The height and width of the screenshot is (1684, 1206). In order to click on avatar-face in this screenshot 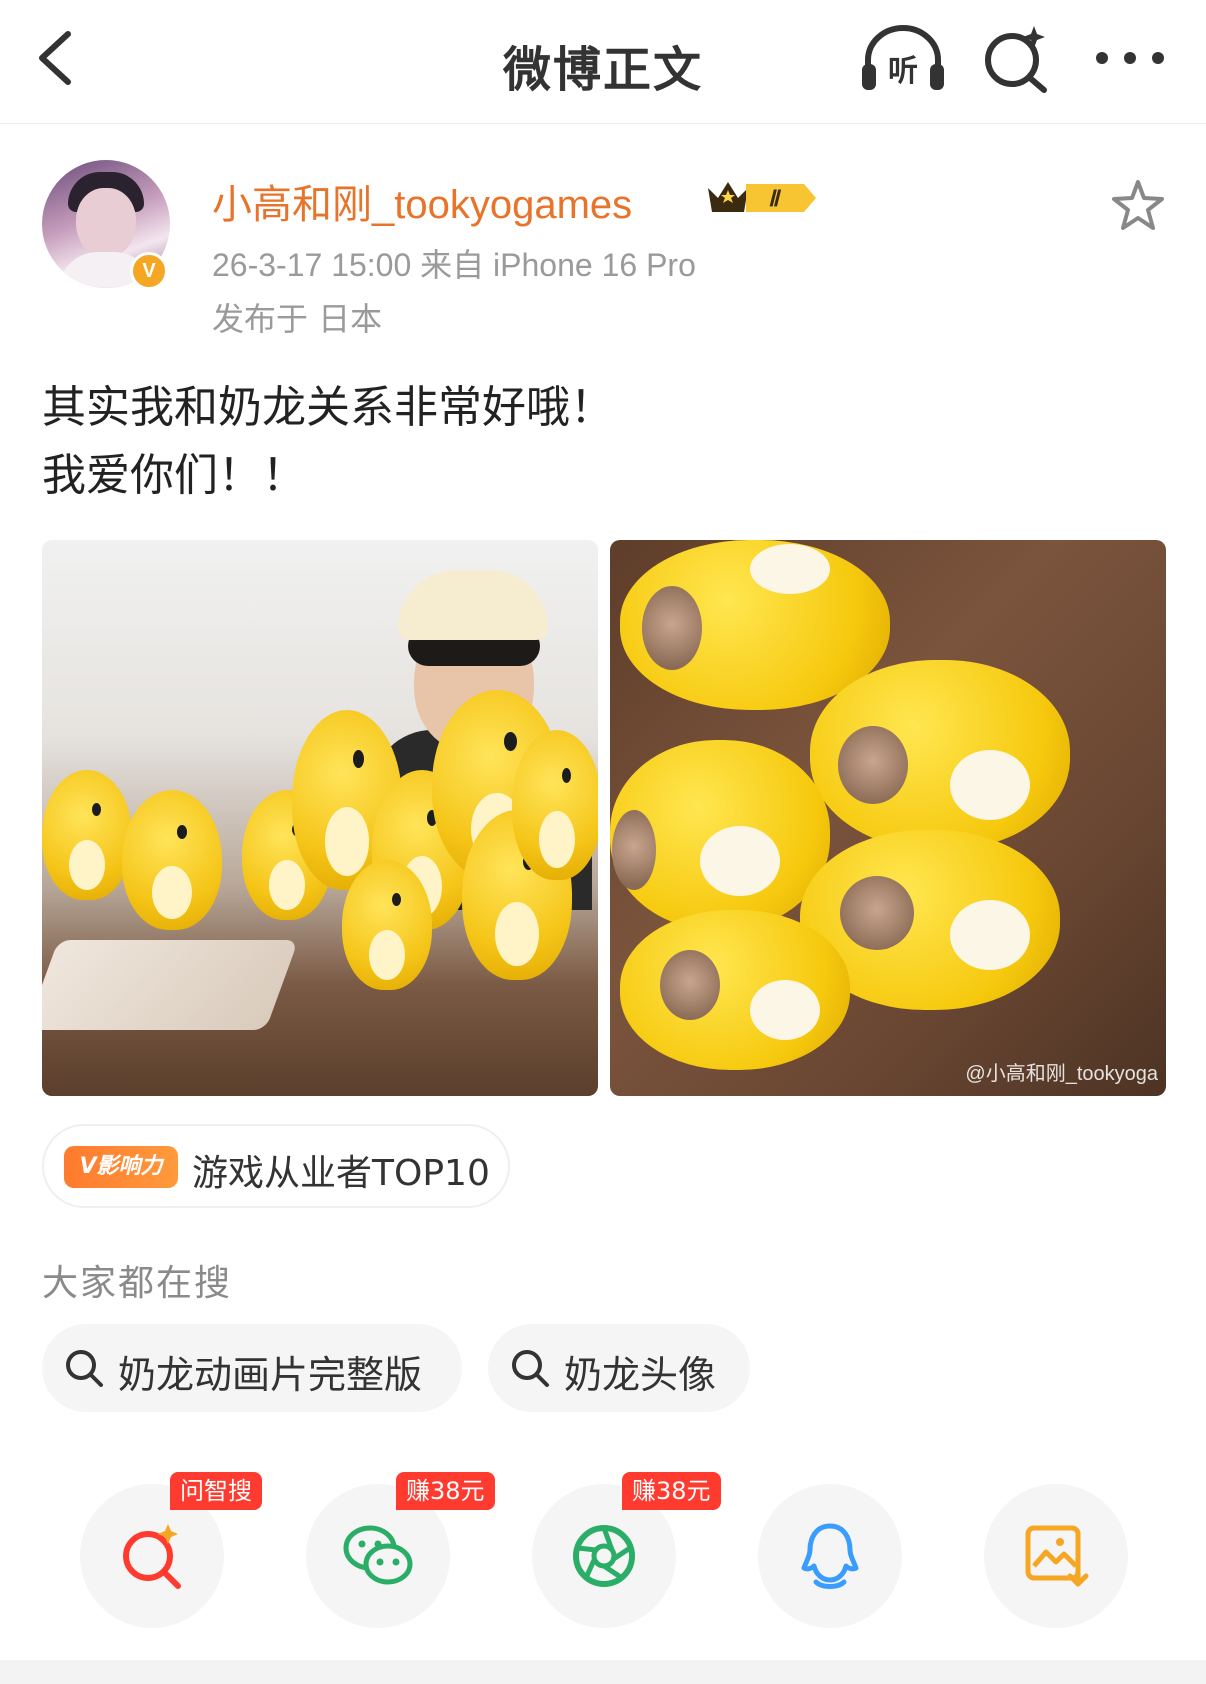, I will do `click(106, 223)`.